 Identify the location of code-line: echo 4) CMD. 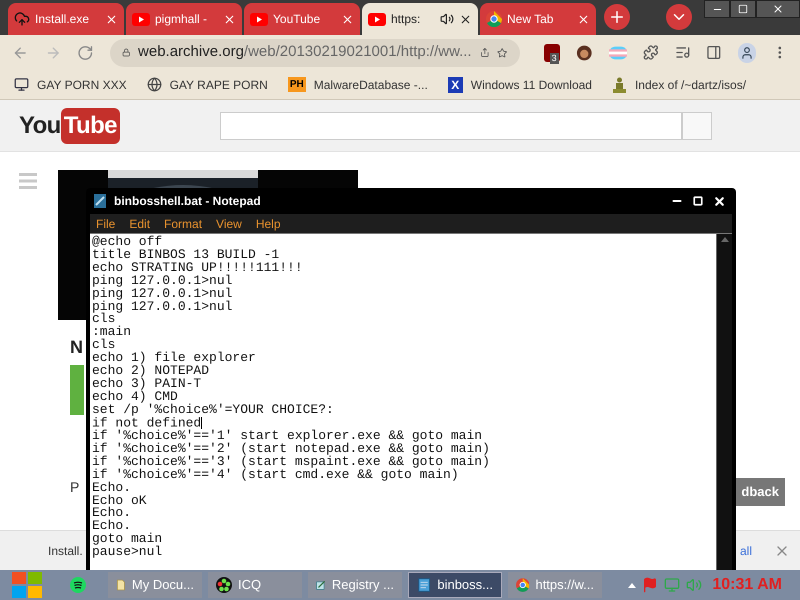
(135, 397).